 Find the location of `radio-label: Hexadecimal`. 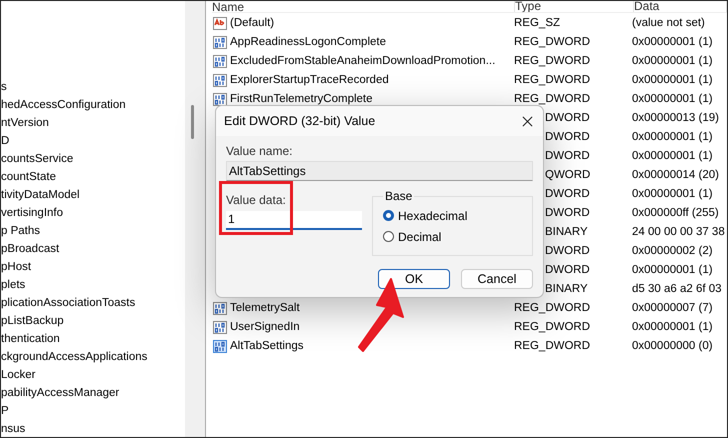

radio-label: Hexadecimal is located at coordinates (433, 215).